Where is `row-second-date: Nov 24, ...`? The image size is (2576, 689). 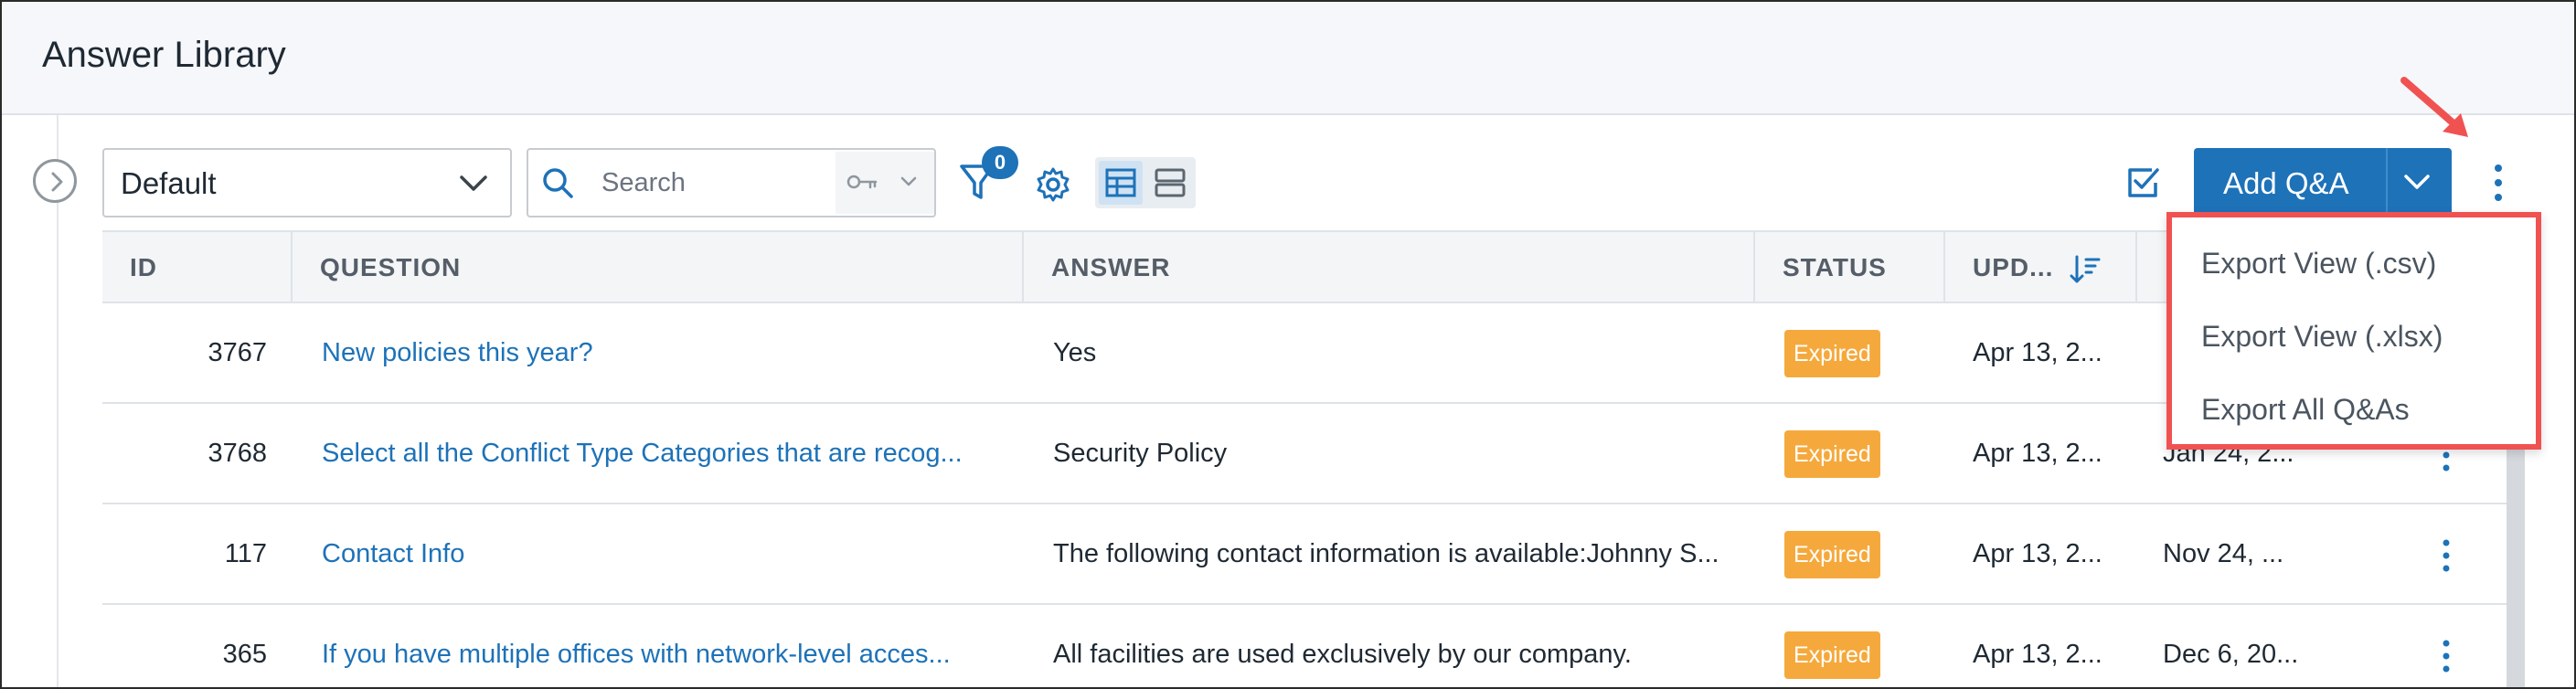 row-second-date: Nov 24, ... is located at coordinates (2223, 553).